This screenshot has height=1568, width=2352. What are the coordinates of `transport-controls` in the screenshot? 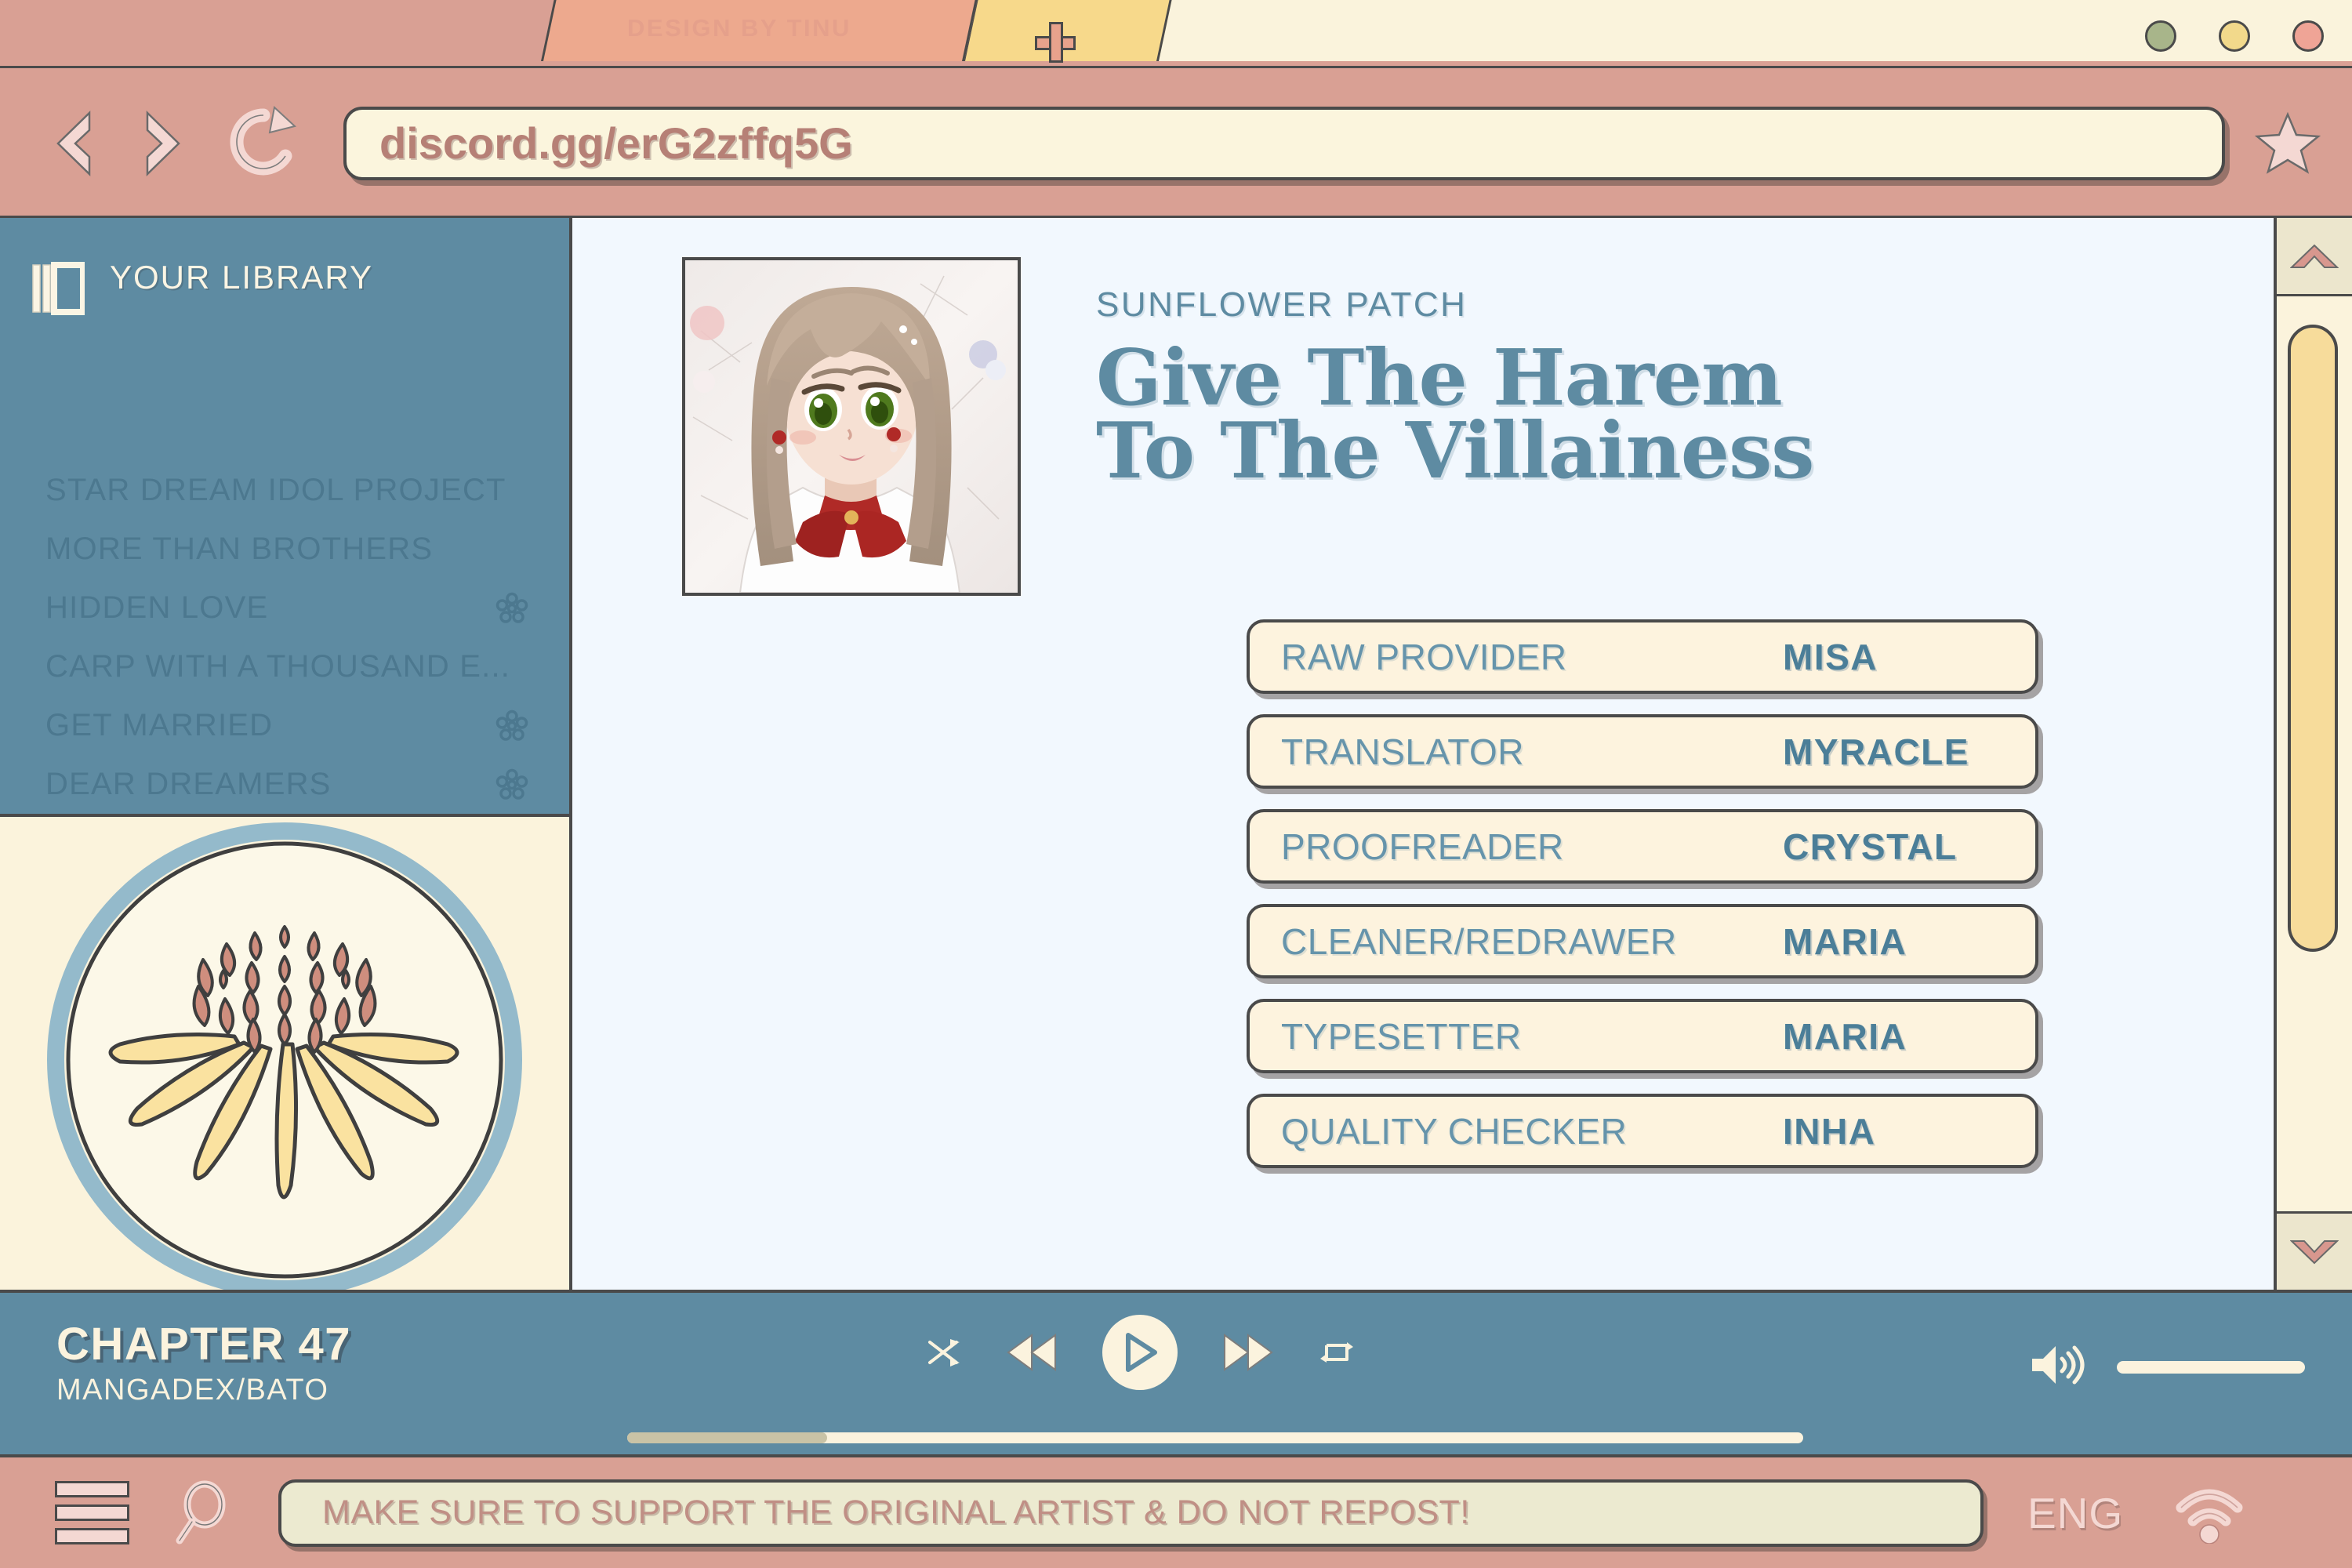 It's located at (1140, 1352).